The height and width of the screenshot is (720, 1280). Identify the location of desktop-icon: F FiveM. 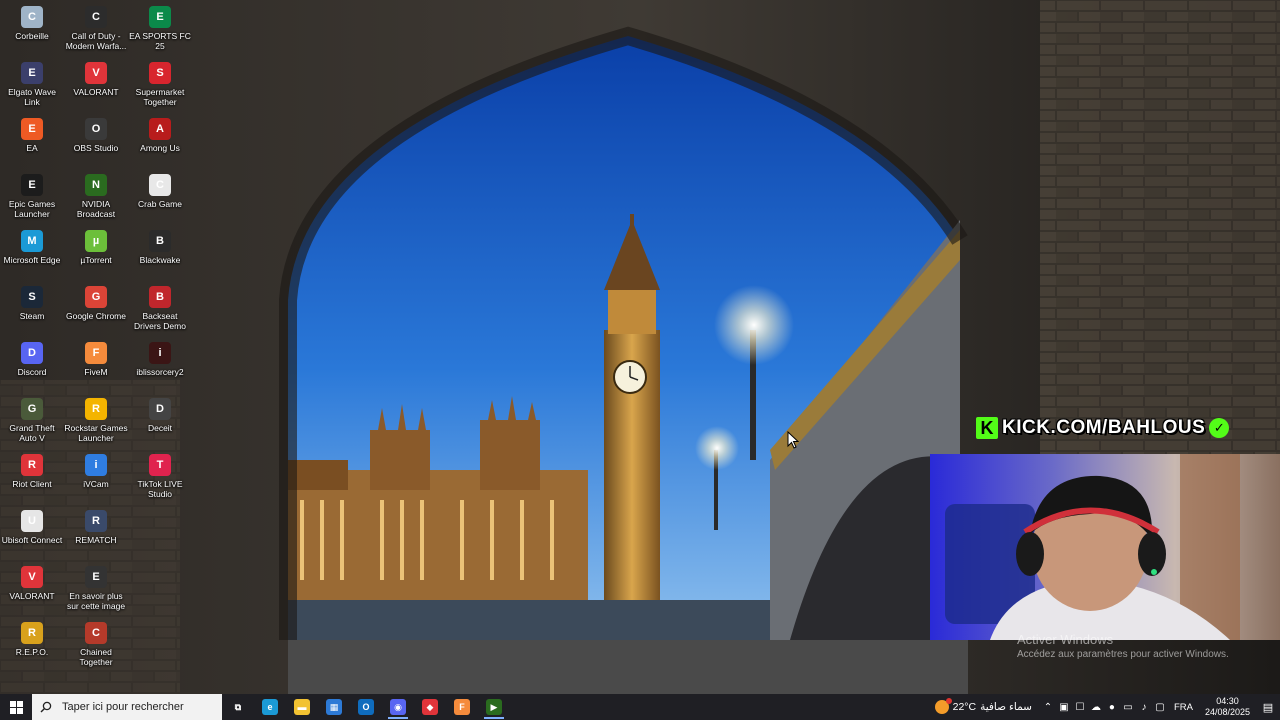
(96, 366).